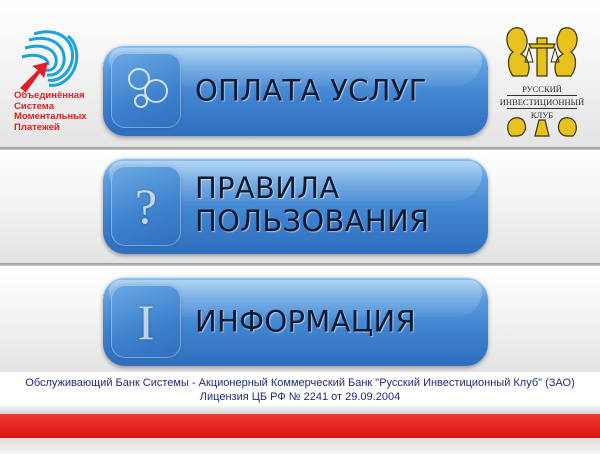 This screenshot has width=600, height=454. Describe the element at coordinates (37, 127) in the screenshot. I see `logo-line: Платежей` at that location.